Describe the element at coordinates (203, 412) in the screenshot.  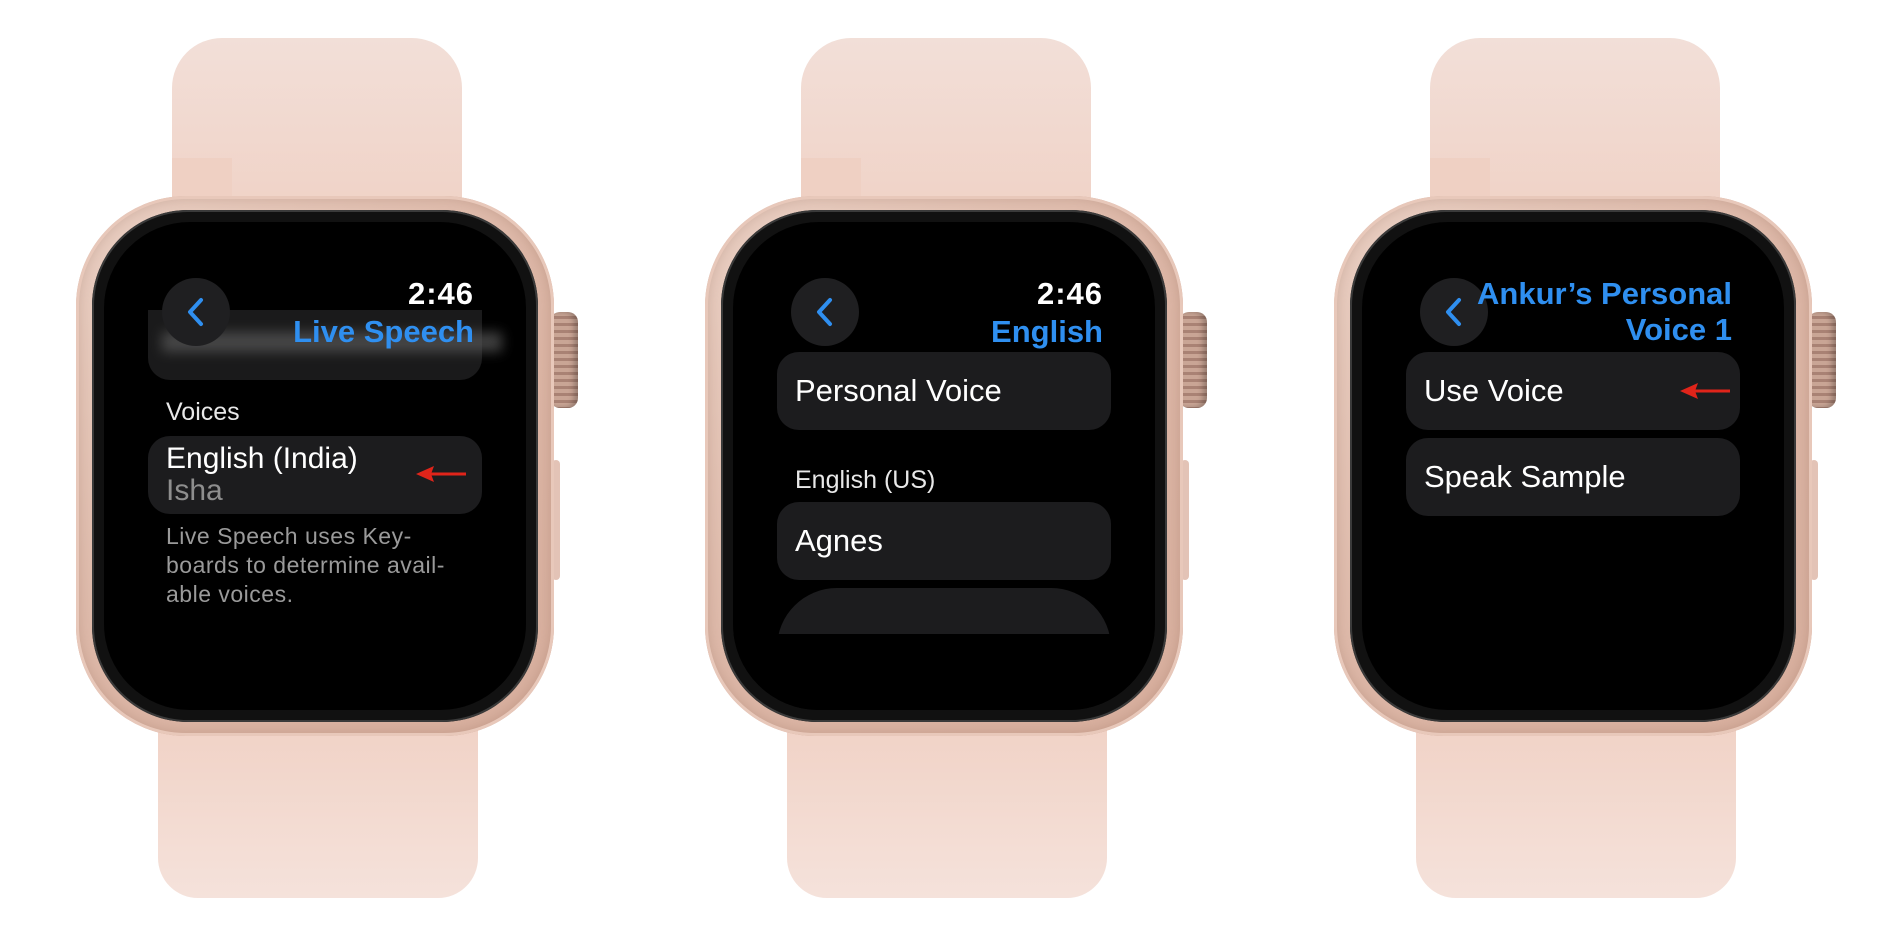
I see `section-label-voices: Voices` at that location.